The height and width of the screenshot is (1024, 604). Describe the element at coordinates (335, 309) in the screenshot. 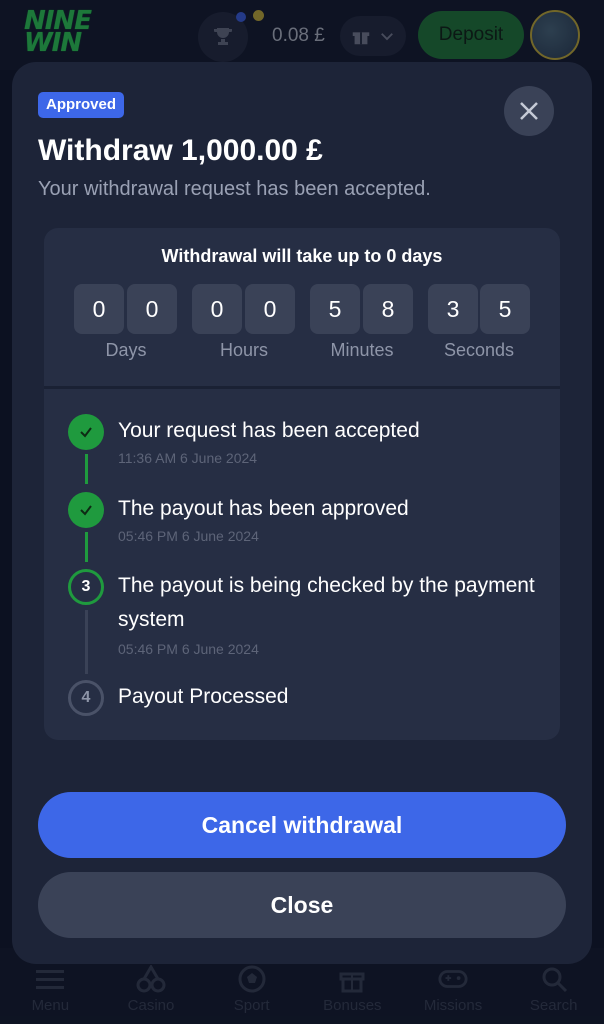

I see `digit-minutes-1: 5` at that location.